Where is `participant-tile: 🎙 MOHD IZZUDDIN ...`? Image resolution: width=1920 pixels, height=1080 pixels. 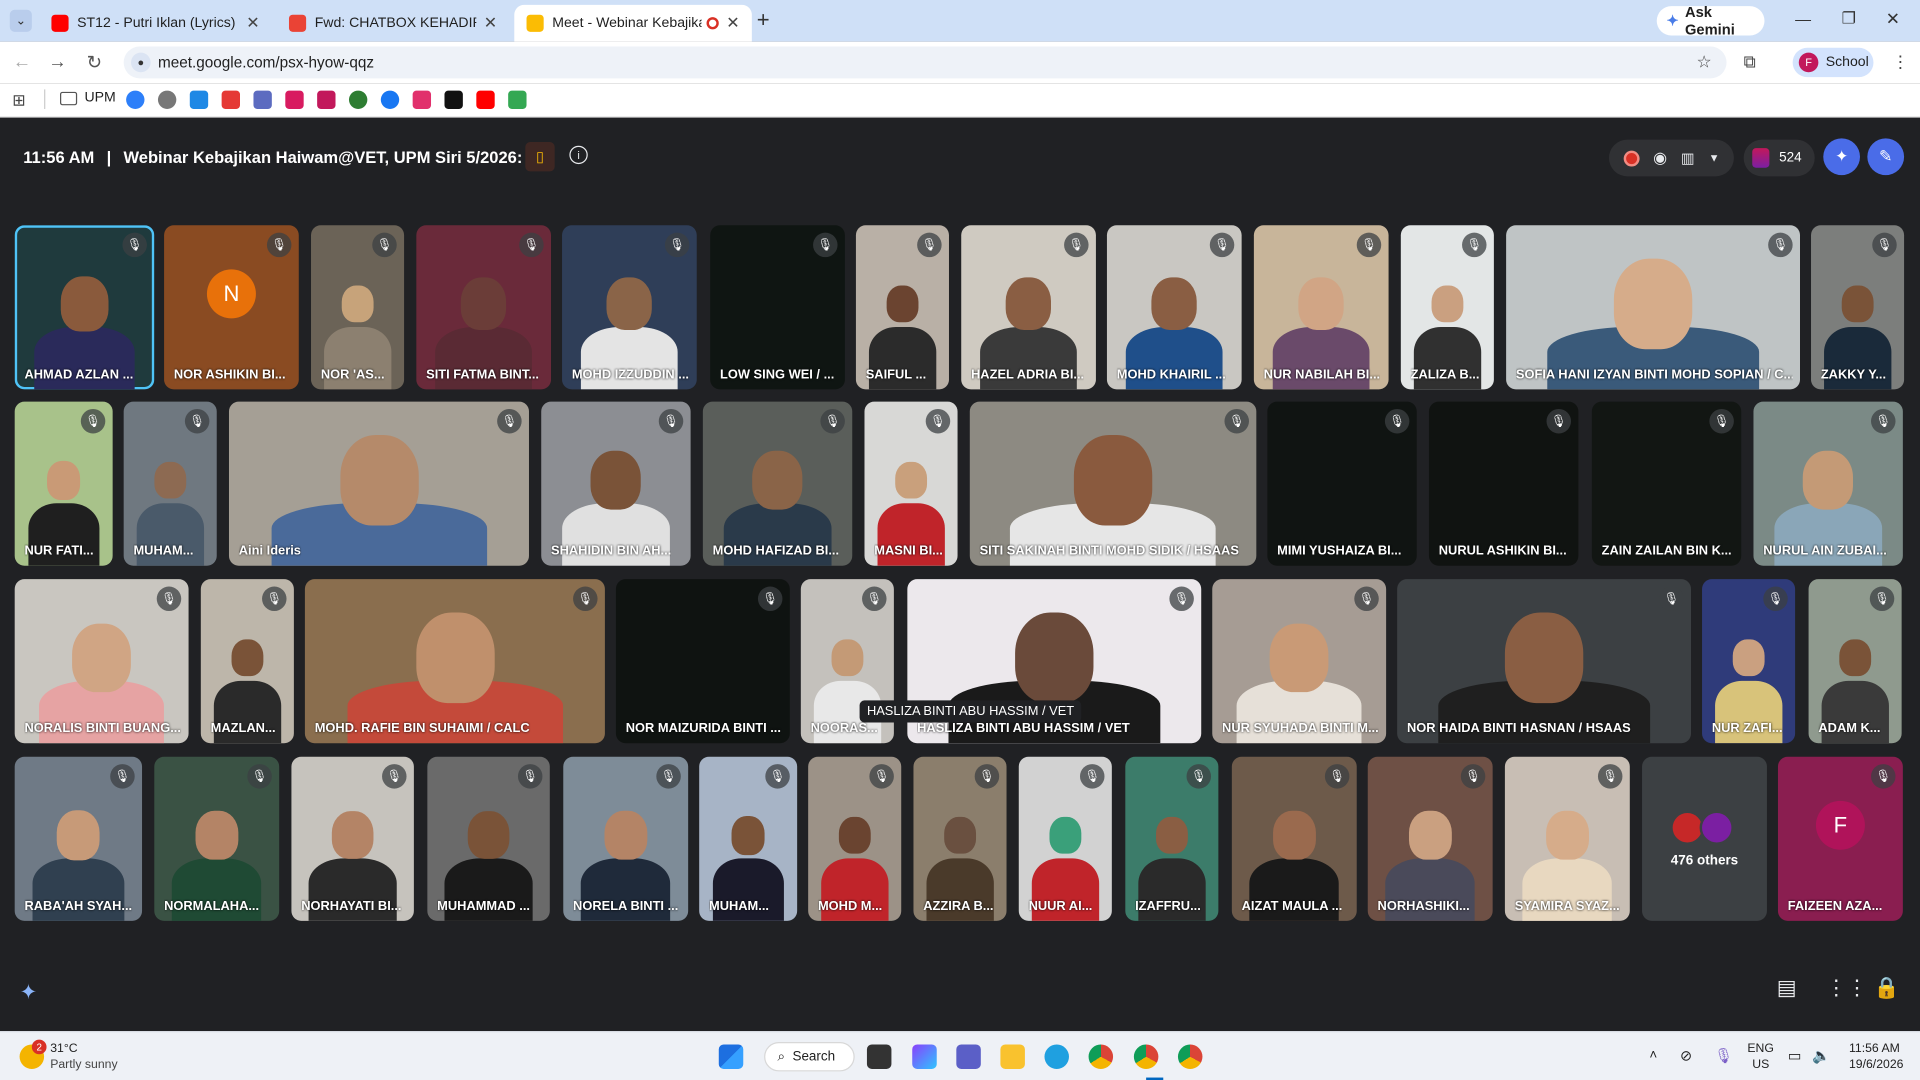 participant-tile: 🎙 MOHD IZZUDDIN ... is located at coordinates (629, 307).